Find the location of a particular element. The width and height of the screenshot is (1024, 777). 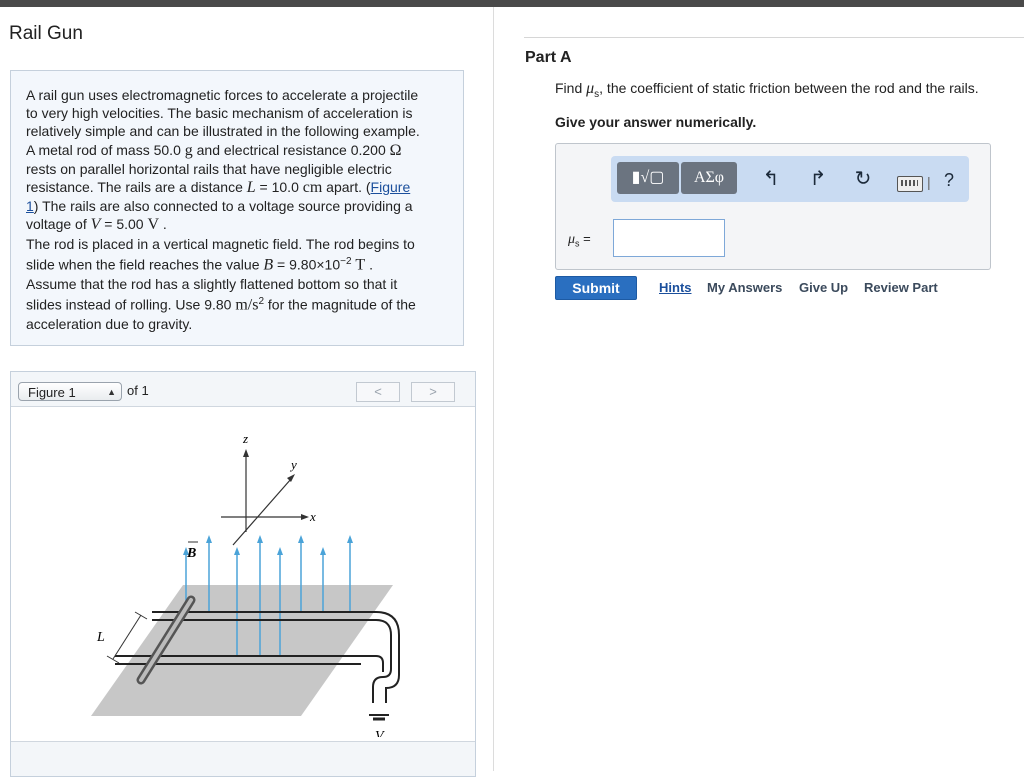

b-field-label: B is located at coordinates (191, 553).